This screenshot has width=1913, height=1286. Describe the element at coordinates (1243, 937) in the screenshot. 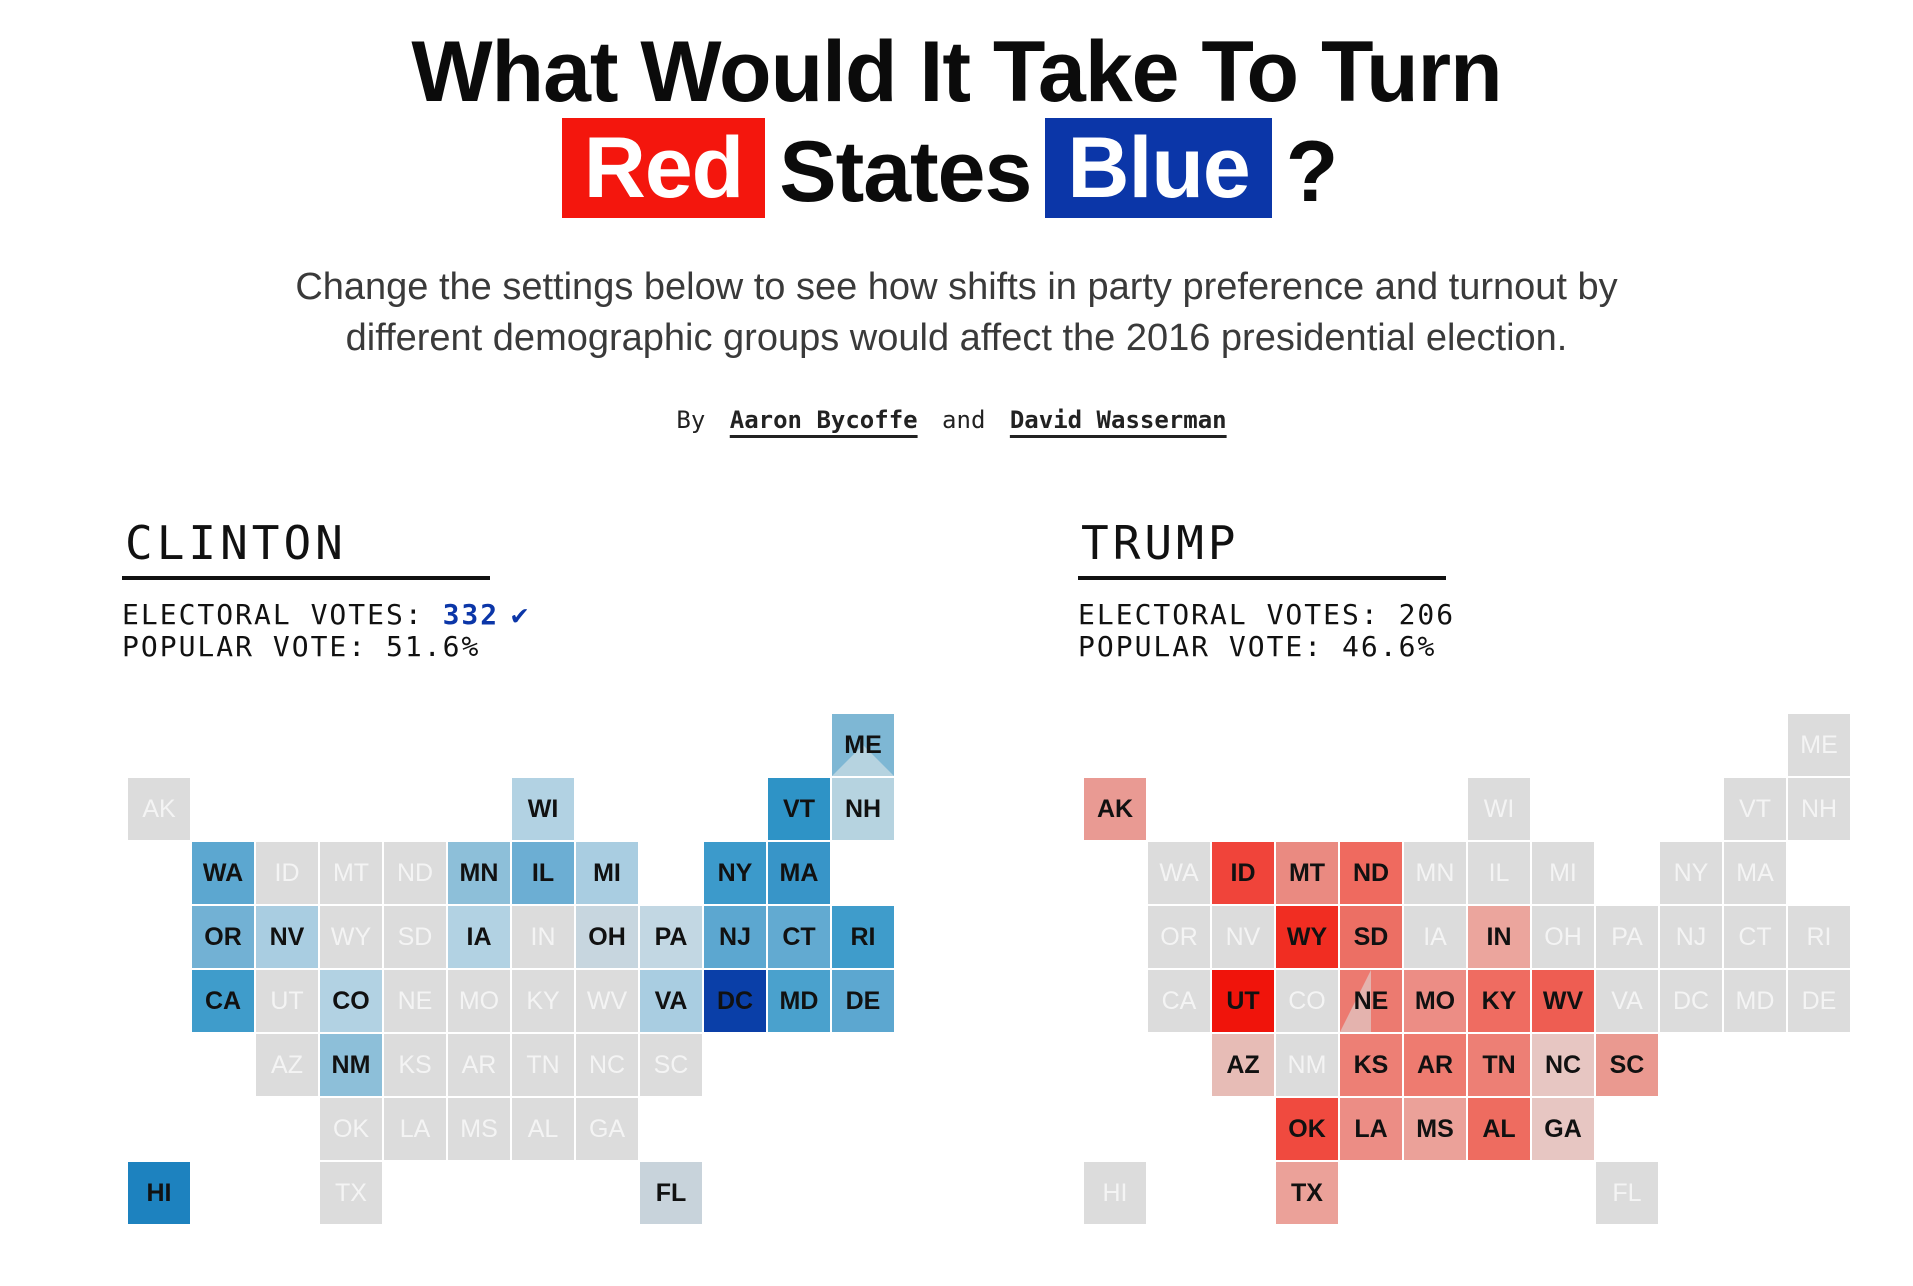

I see `trump-tile-nv: NV` at that location.